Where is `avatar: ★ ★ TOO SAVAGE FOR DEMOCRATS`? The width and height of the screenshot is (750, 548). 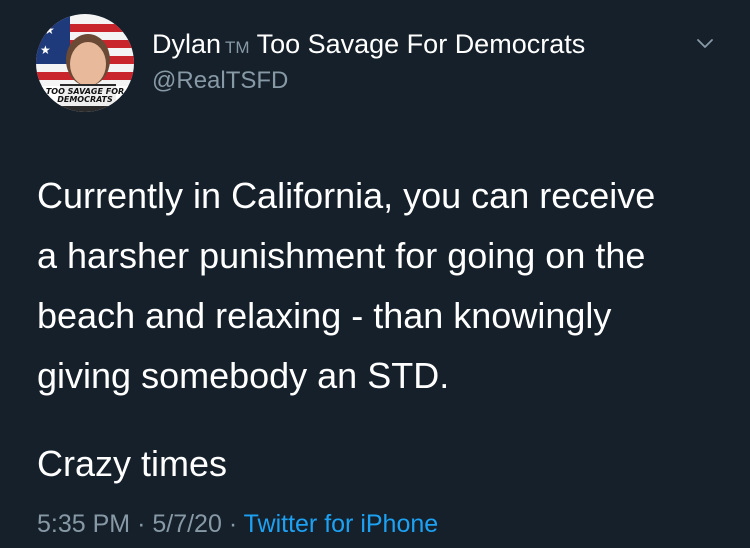
avatar: ★ ★ TOO SAVAGE FOR DEMOCRATS is located at coordinates (85, 63).